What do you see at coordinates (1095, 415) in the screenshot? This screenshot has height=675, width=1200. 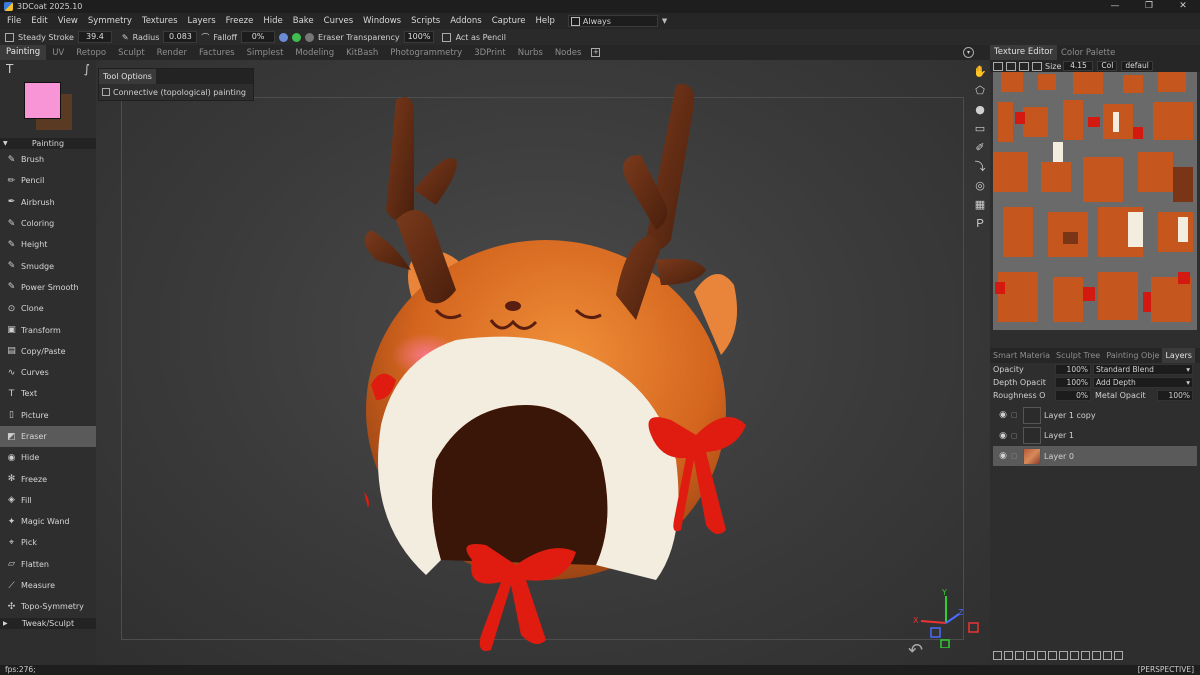 I see `layer-item: ◉ ▢ Layer 1 copy` at bounding box center [1095, 415].